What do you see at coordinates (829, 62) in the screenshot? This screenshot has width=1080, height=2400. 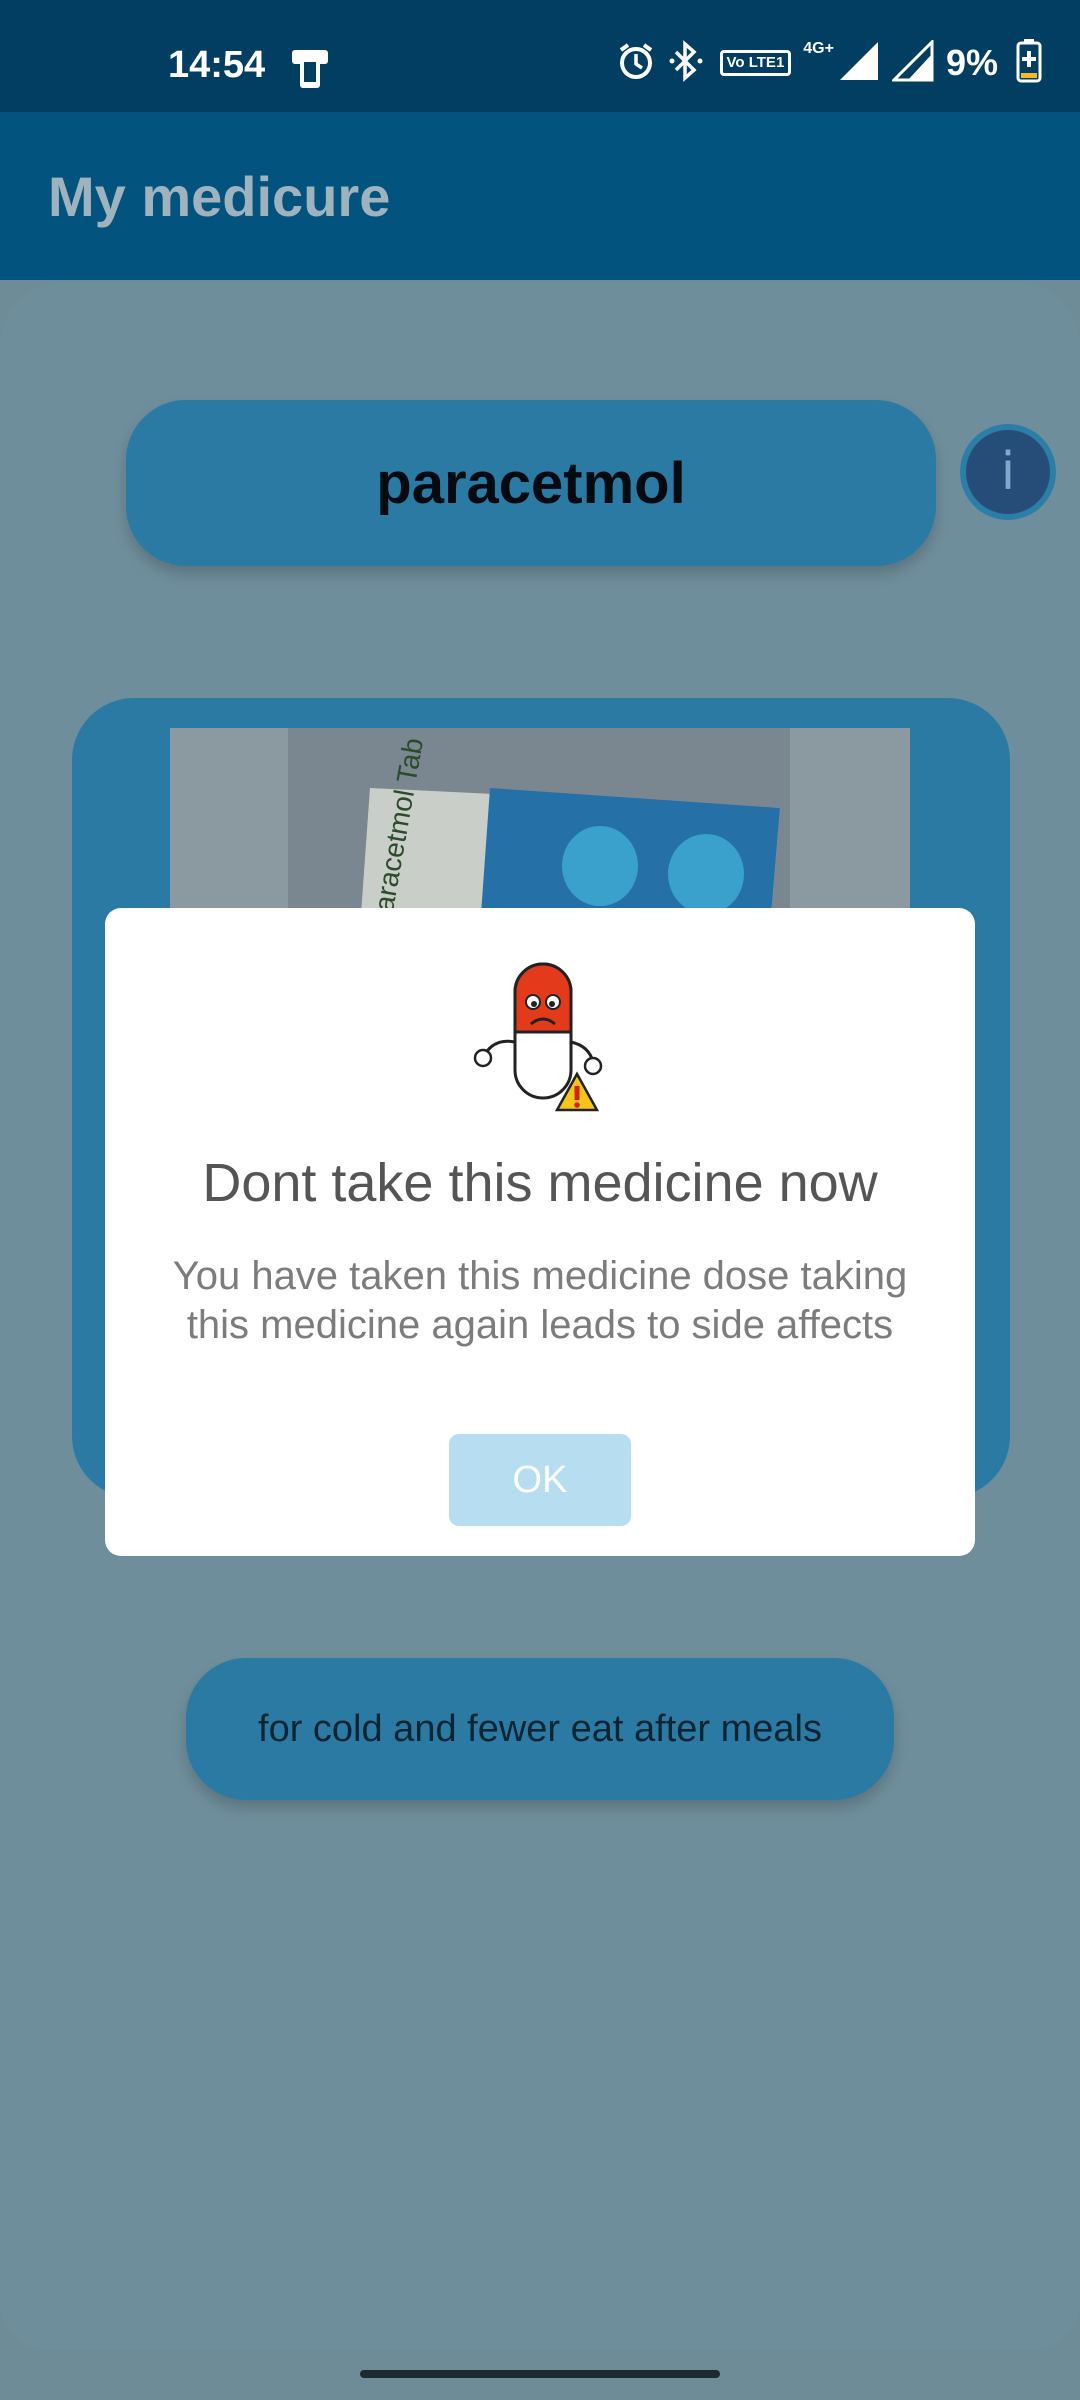 I see `status-icons: Vo LTE1 4G+ 9%` at bounding box center [829, 62].